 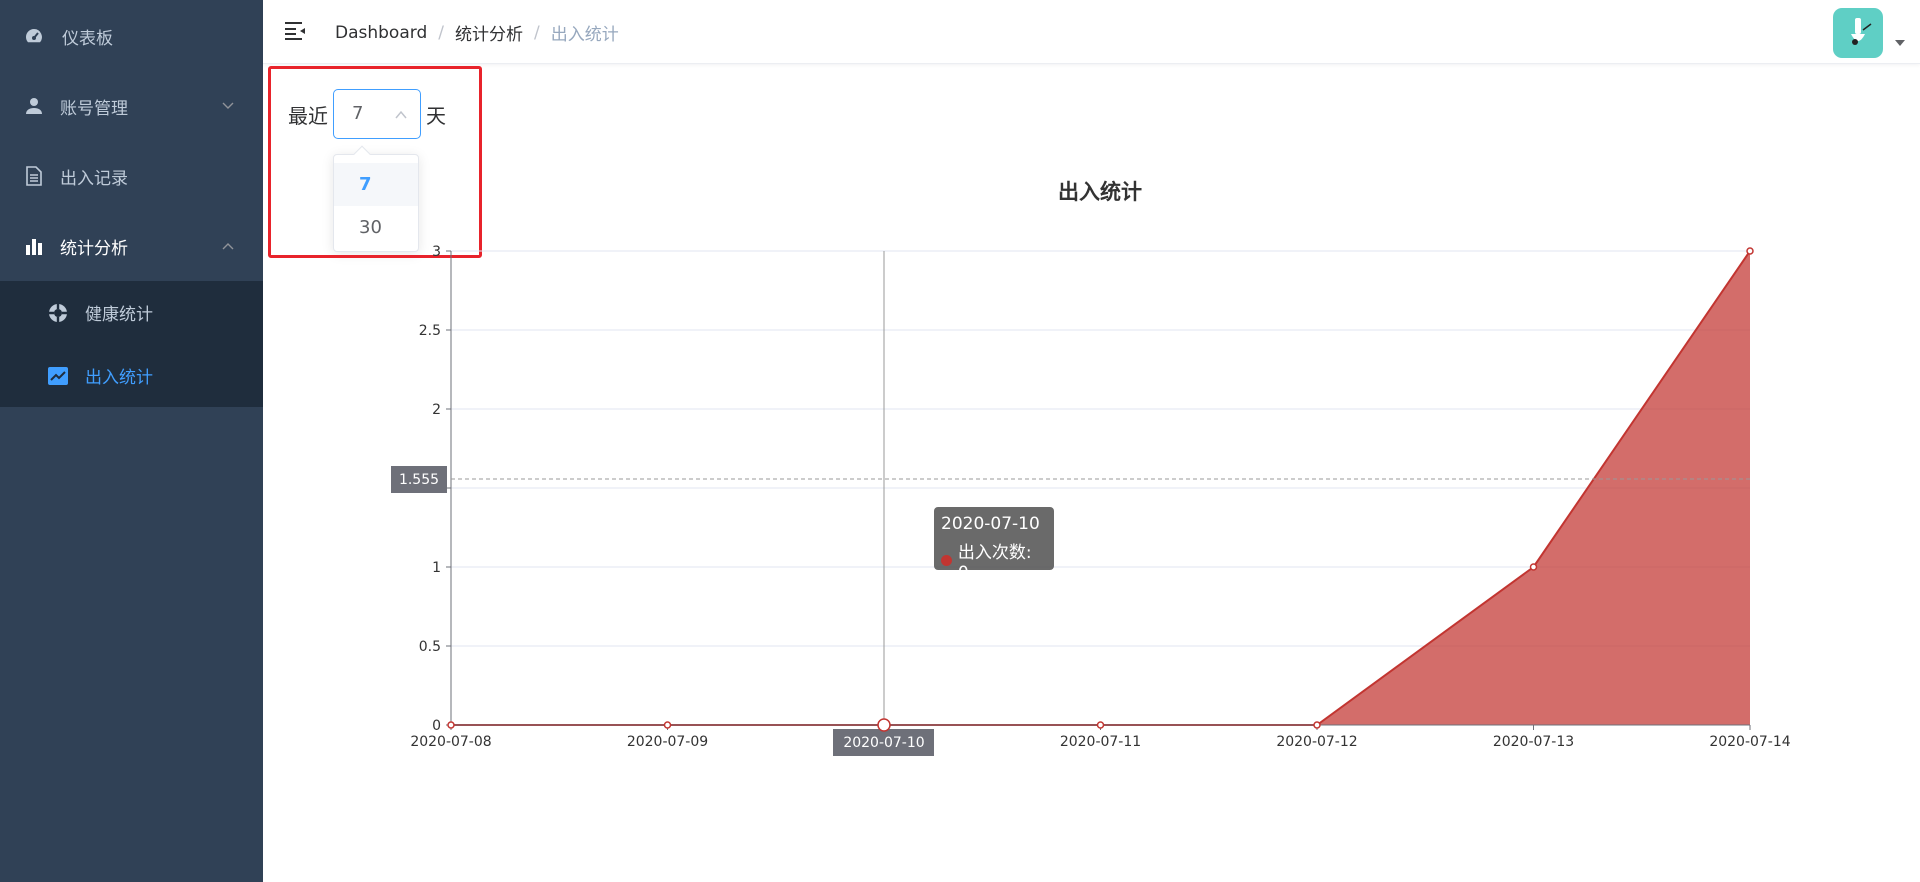 What do you see at coordinates (131, 36) in the screenshot?
I see `sidebar-item-dashboard: 仪表板` at bounding box center [131, 36].